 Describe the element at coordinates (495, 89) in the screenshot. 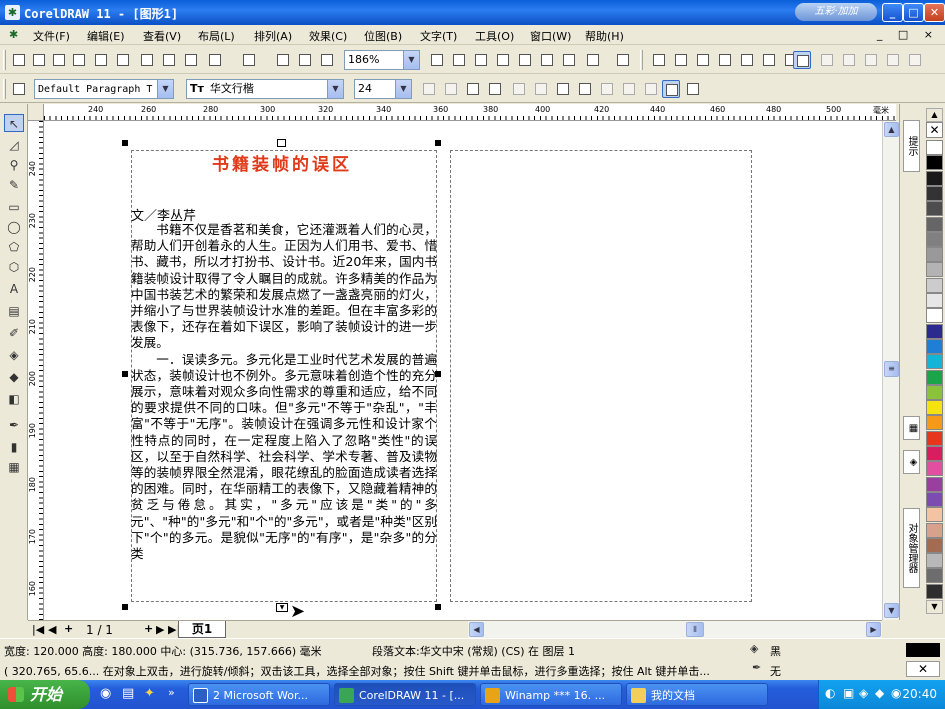

I see `horizontal-alignment-icon` at that location.